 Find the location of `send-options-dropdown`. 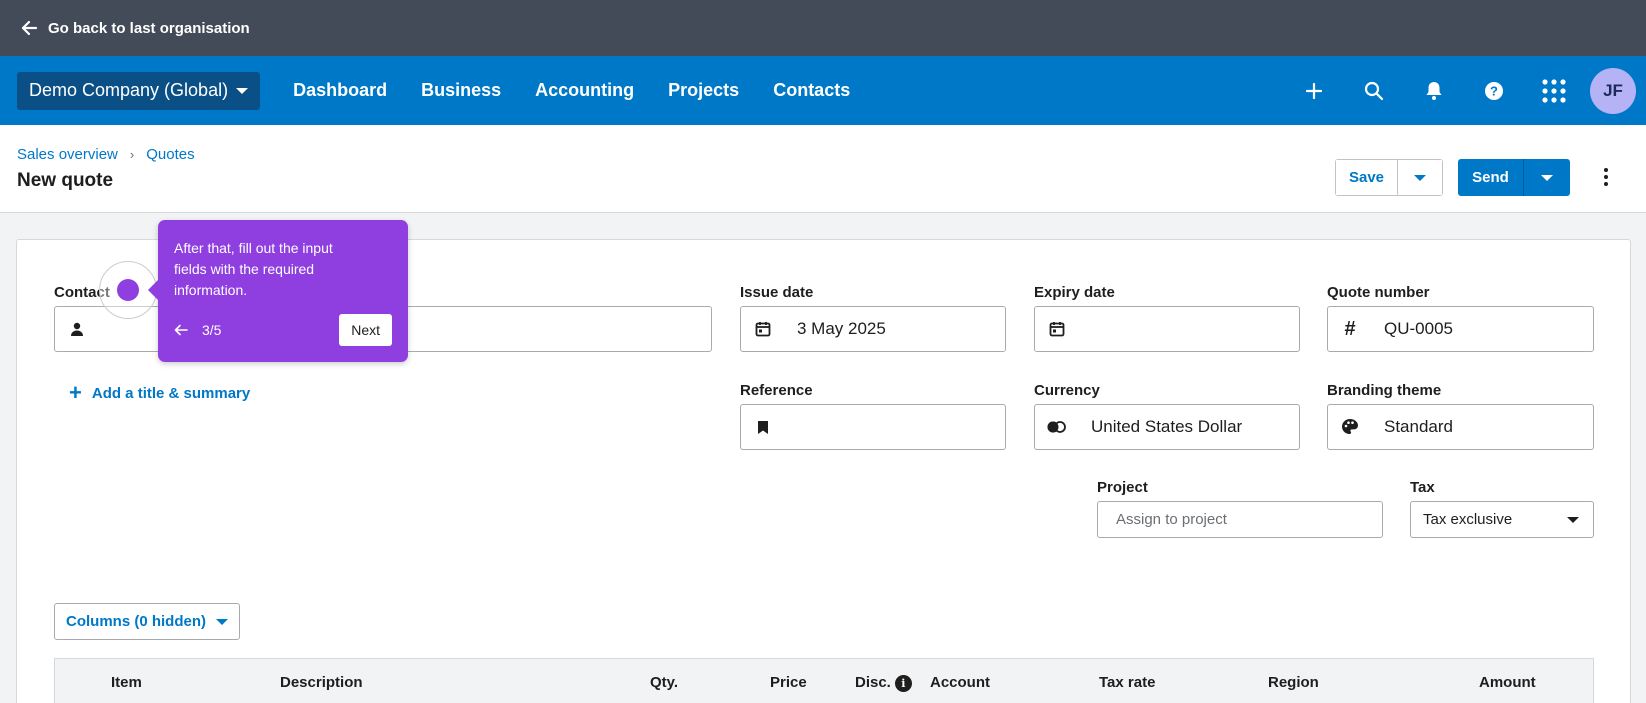

send-options-dropdown is located at coordinates (1547, 177).